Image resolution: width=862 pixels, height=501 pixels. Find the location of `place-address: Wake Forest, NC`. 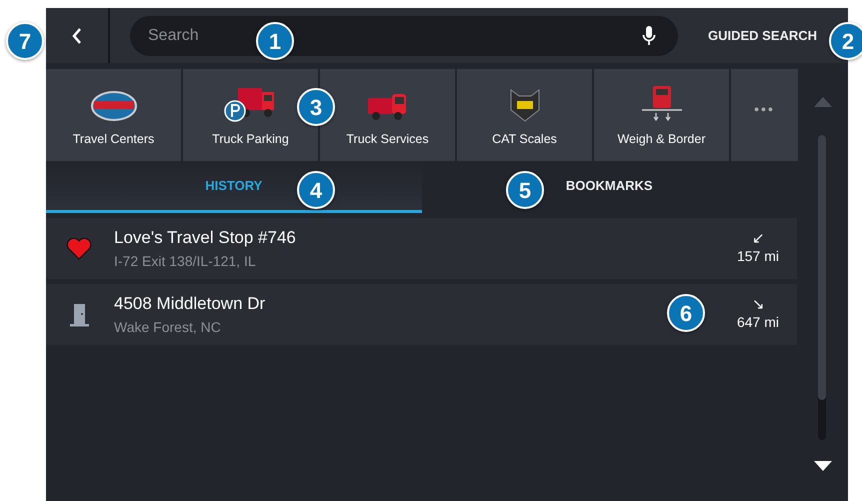

place-address: Wake Forest, NC is located at coordinates (167, 327).